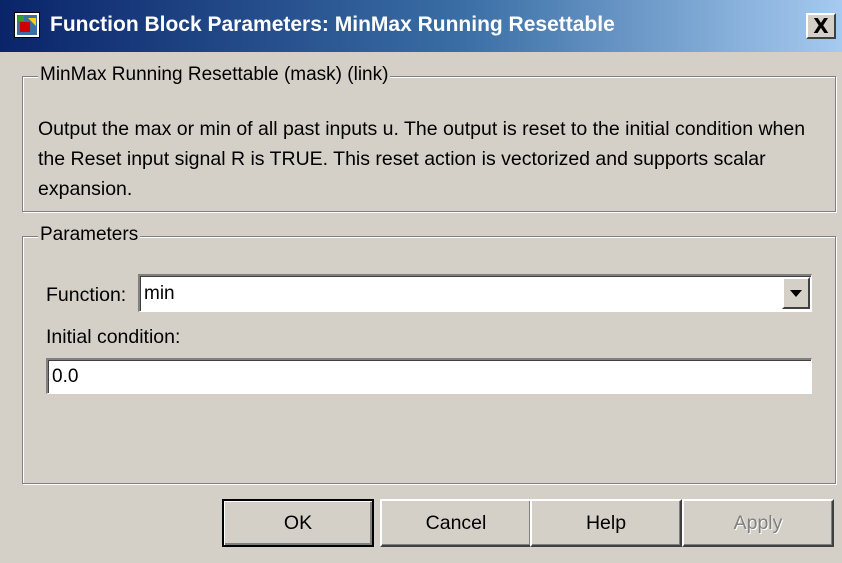 The image size is (842, 563). I want to click on simulink-block-icon, so click(27, 25).